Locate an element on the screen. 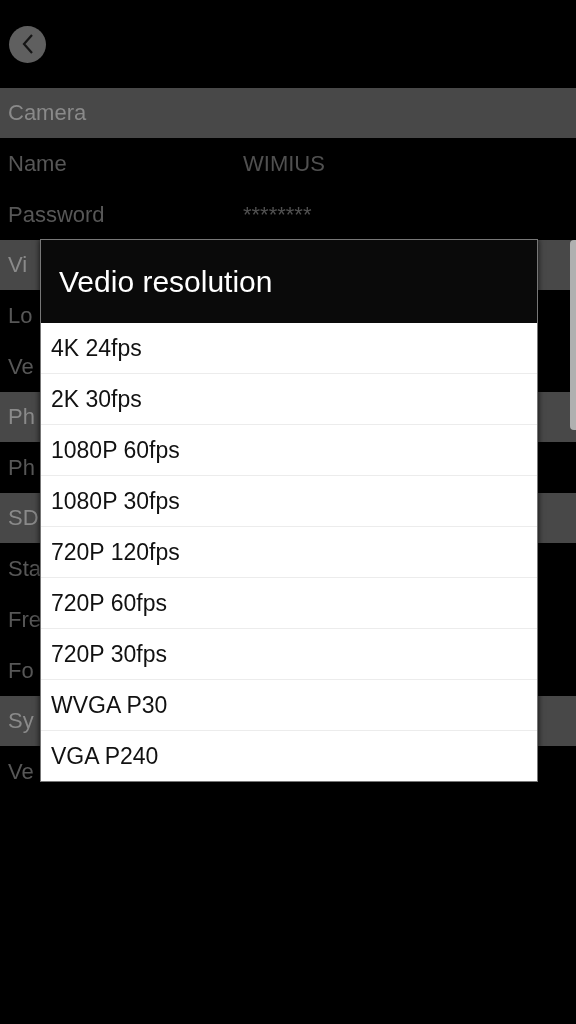 The height and width of the screenshot is (1024, 576). setting-label: Password is located at coordinates (57, 214).